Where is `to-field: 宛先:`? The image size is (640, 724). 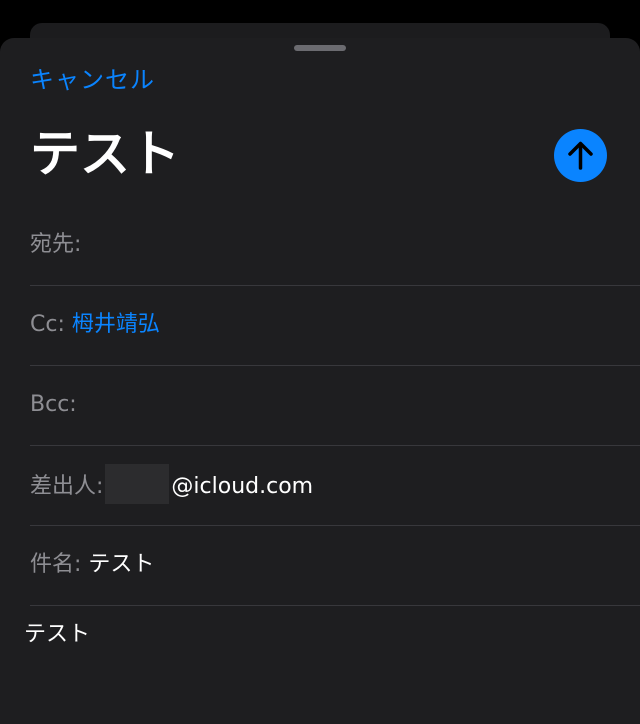
to-field: 宛先: is located at coordinates (335, 246).